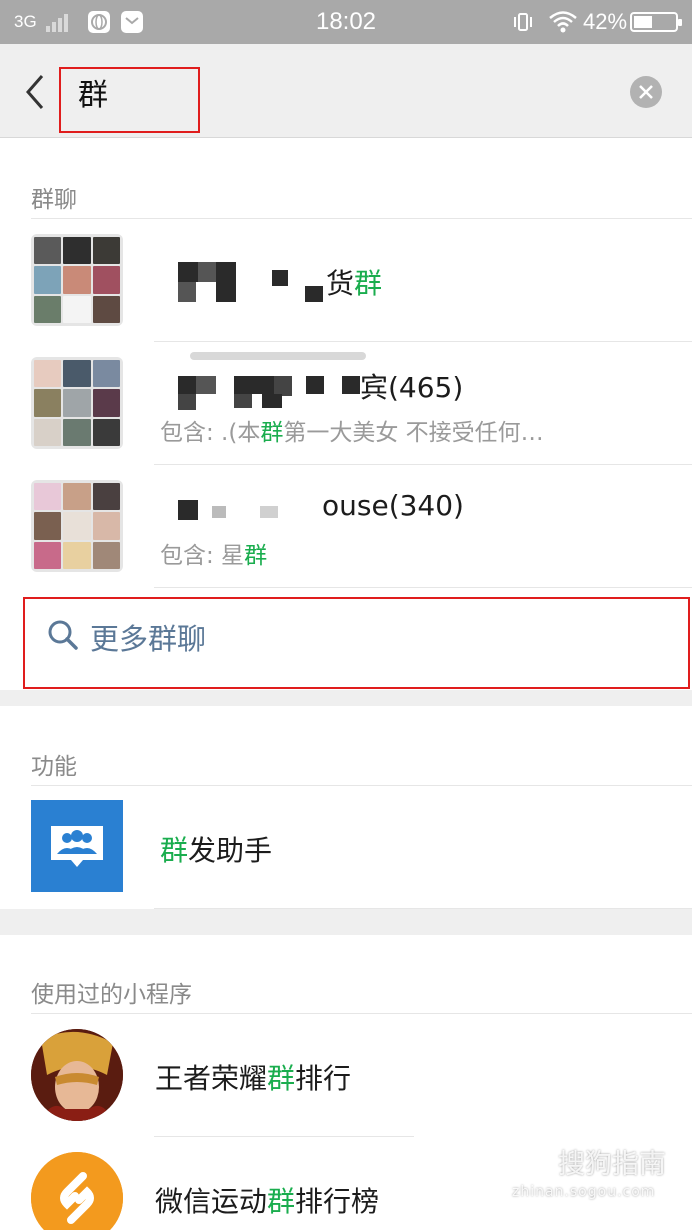 The height and width of the screenshot is (1230, 692). What do you see at coordinates (77, 846) in the screenshot?
I see `mass-send-icon` at bounding box center [77, 846].